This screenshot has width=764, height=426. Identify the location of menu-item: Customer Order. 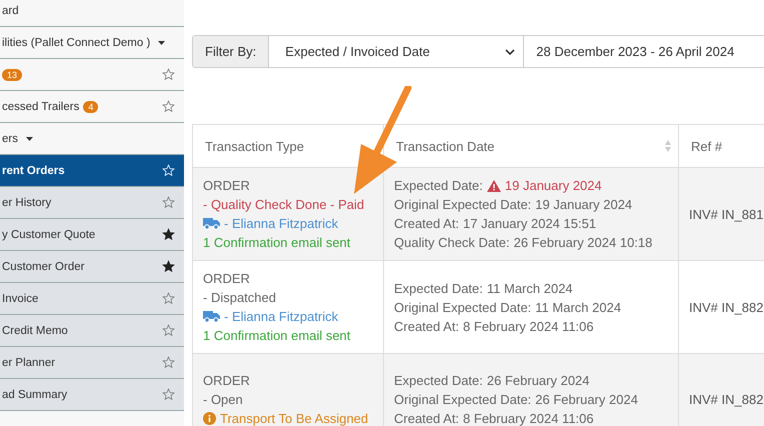
(92, 267).